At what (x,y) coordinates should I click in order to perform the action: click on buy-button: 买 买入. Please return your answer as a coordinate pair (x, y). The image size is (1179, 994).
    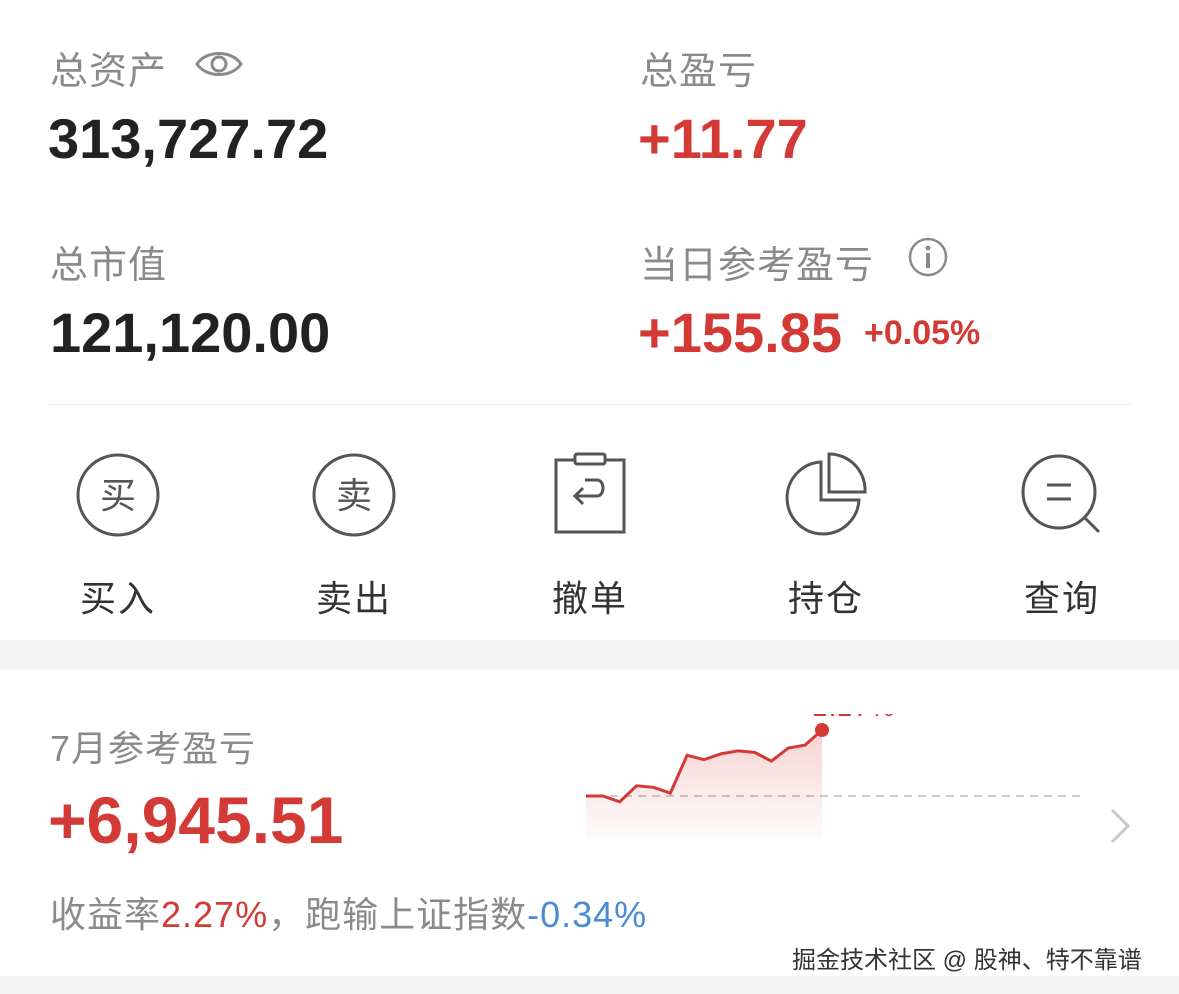
    Looking at the image, I should click on (118, 536).